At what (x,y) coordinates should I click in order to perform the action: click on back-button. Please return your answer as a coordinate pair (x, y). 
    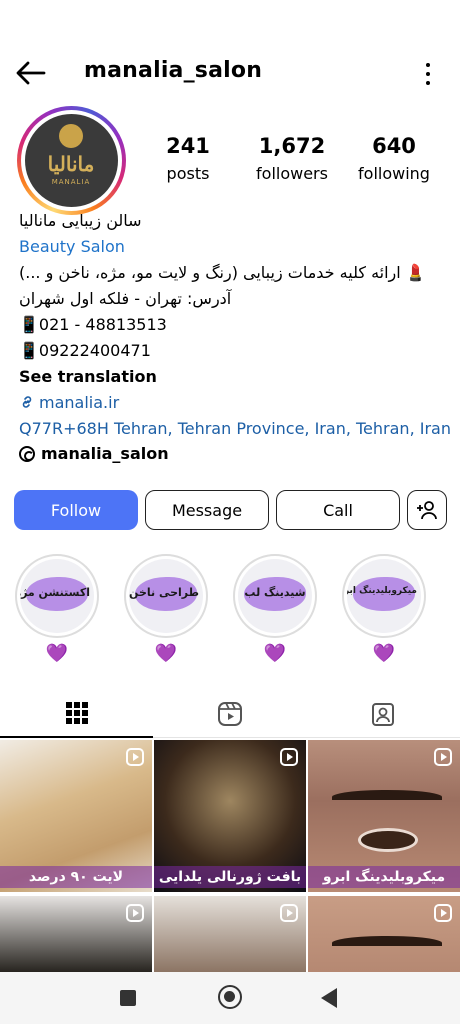
    Looking at the image, I should click on (31, 73).